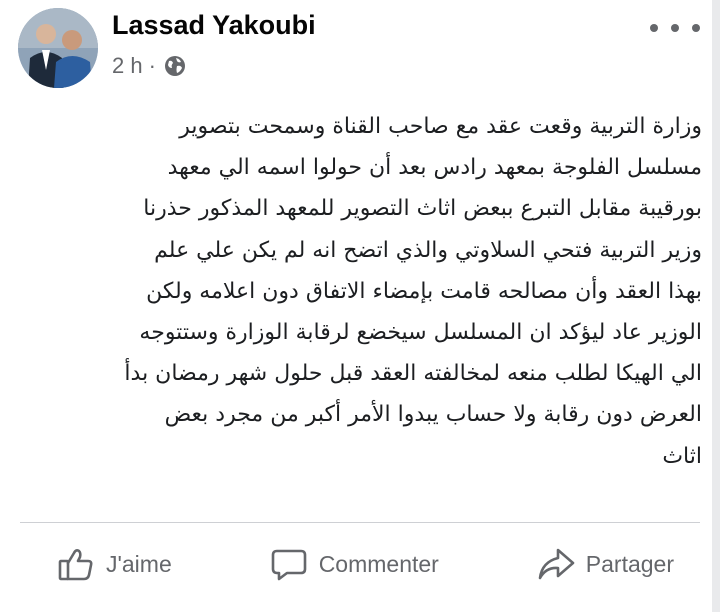  I want to click on share-icon, so click(556, 564).